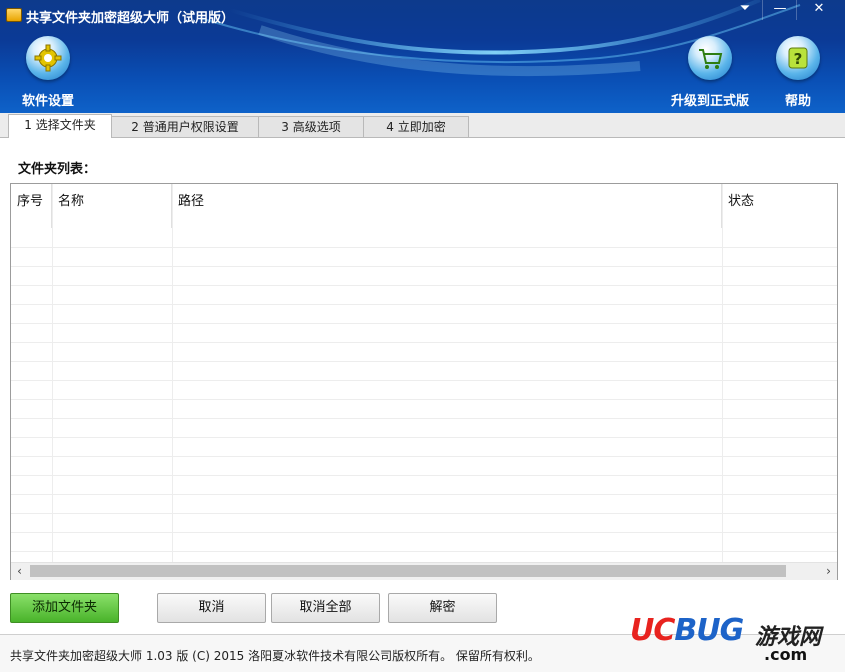 The width and height of the screenshot is (845, 672). What do you see at coordinates (14, 15) in the screenshot?
I see `app-icon` at bounding box center [14, 15].